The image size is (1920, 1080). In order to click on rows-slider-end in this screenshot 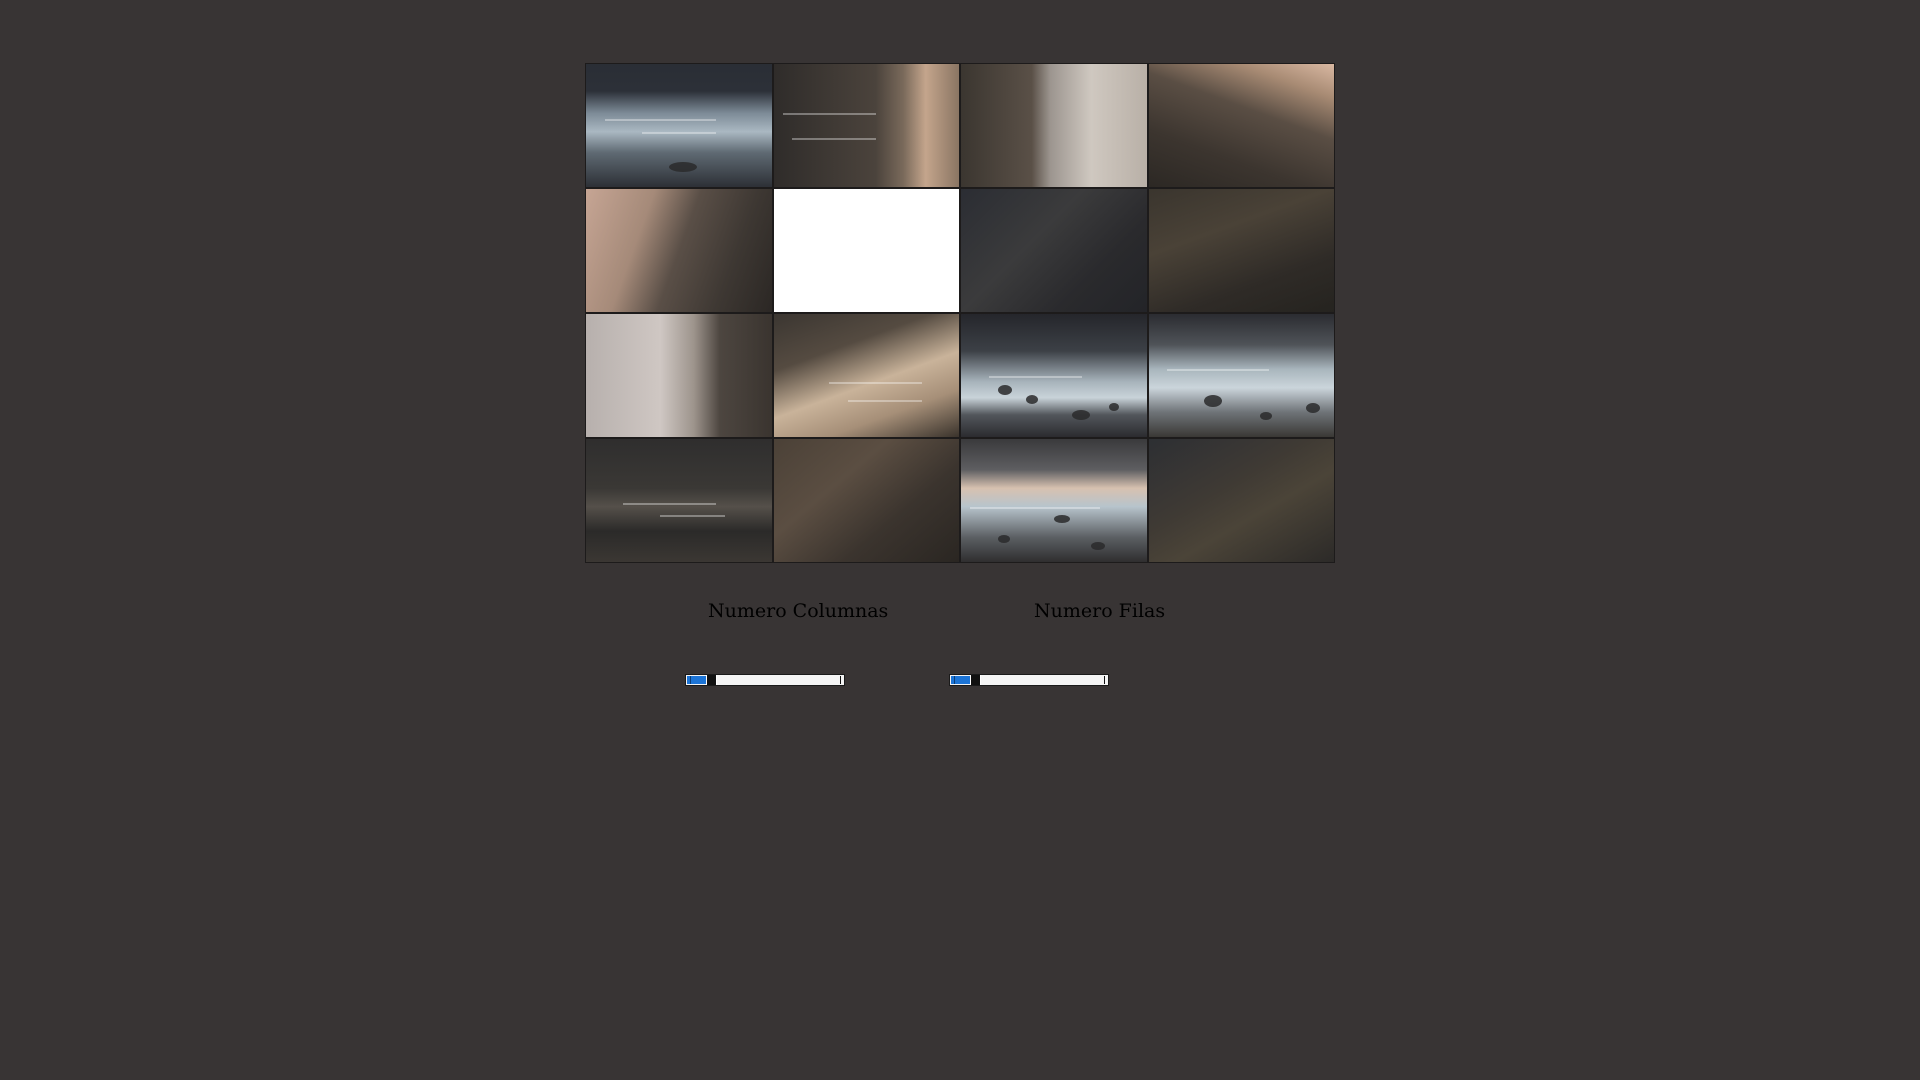, I will do `click(1104, 680)`.